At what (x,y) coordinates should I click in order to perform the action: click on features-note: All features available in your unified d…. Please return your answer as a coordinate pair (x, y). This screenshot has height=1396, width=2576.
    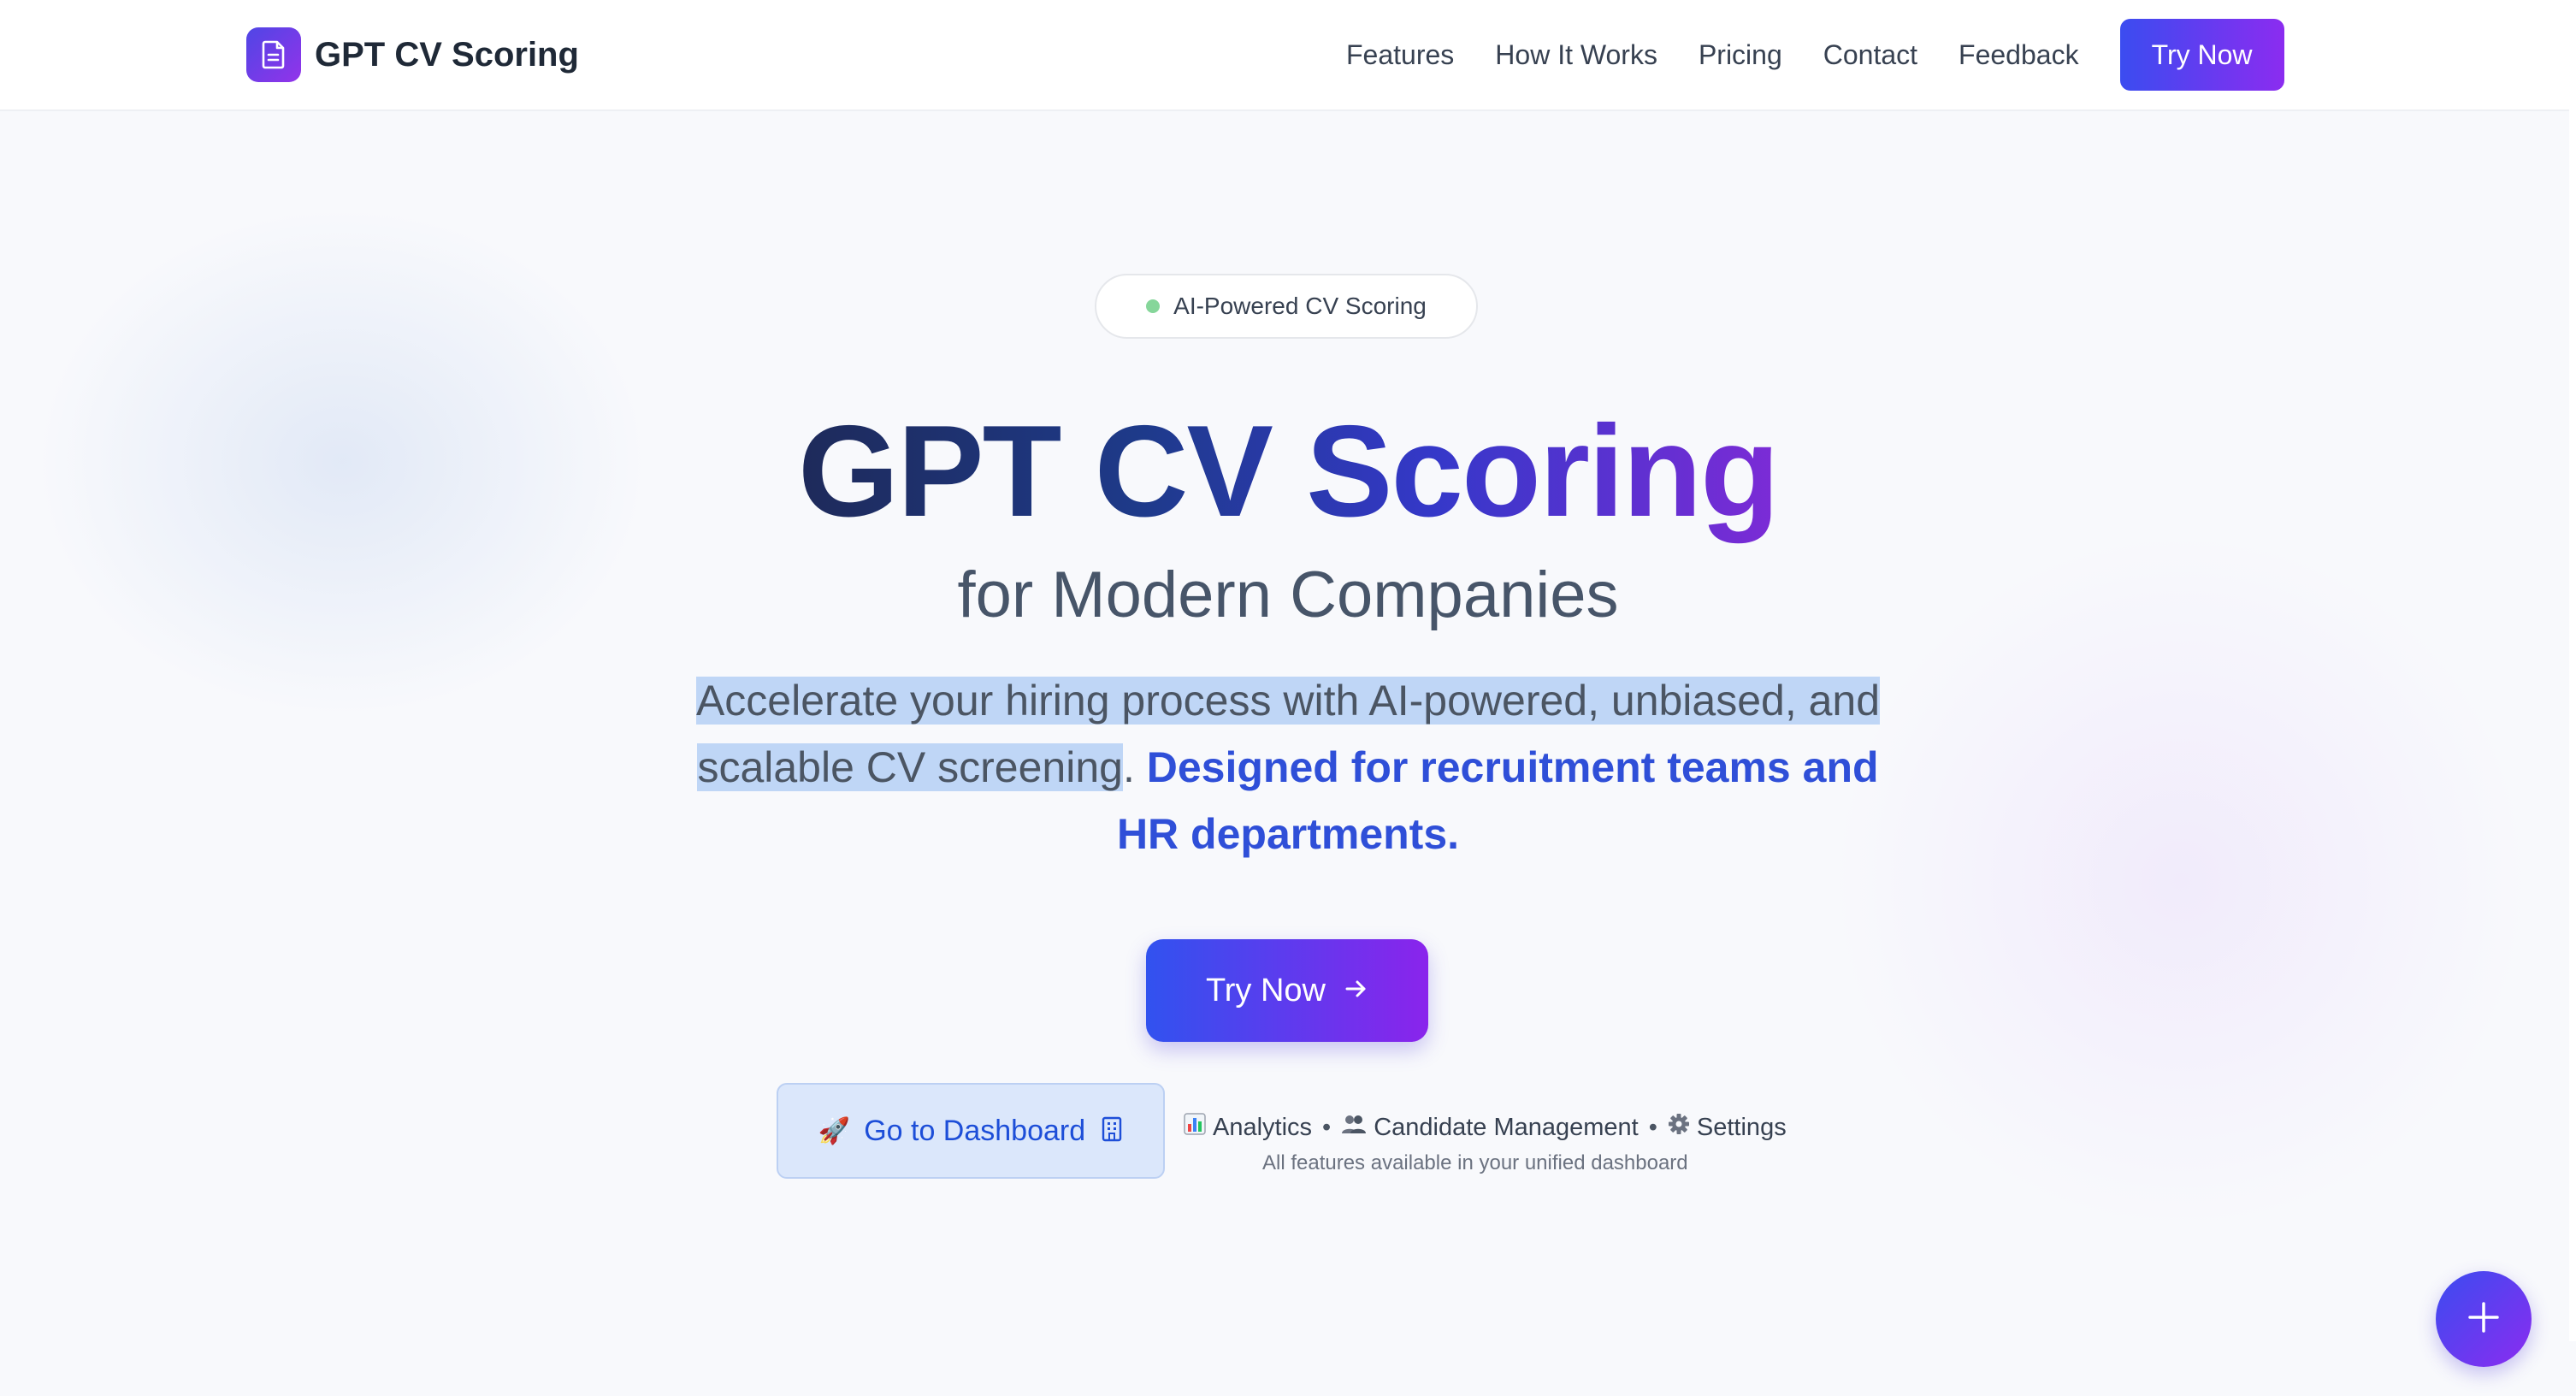
    Looking at the image, I should click on (1475, 1163).